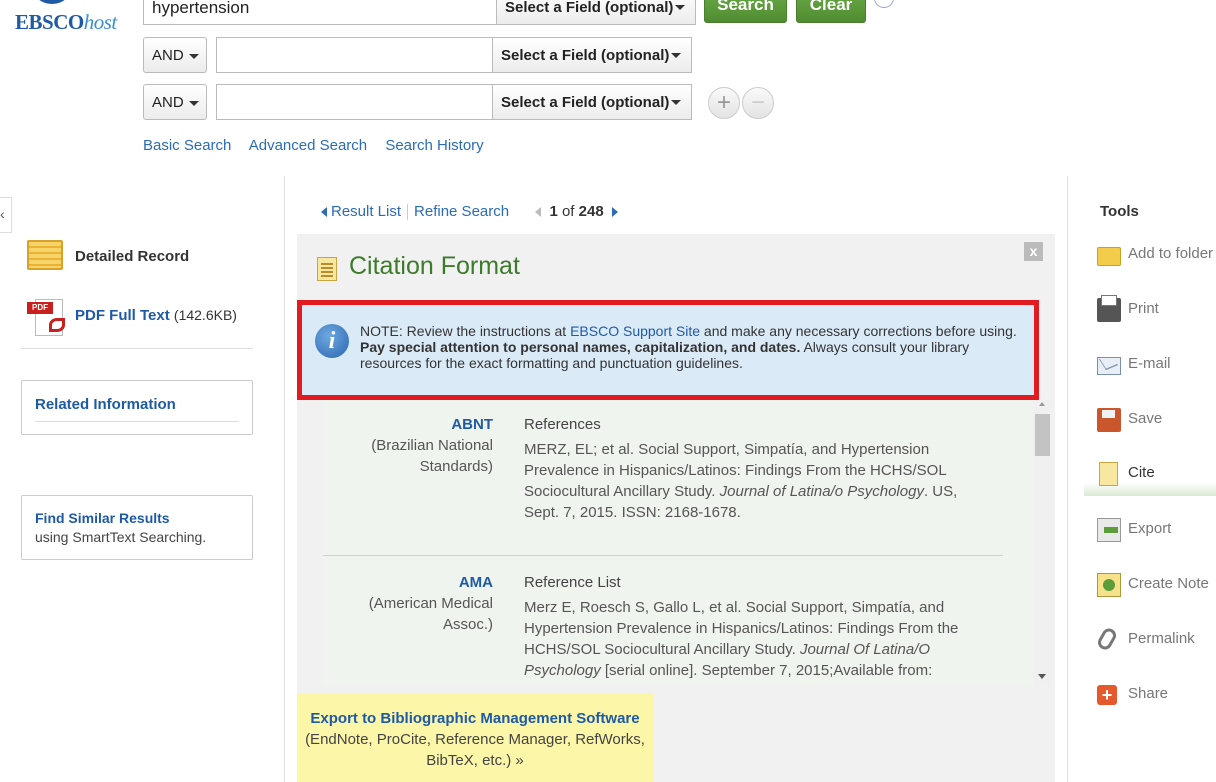 The height and width of the screenshot is (782, 1216). I want to click on right-divider, so click(1067, 479).